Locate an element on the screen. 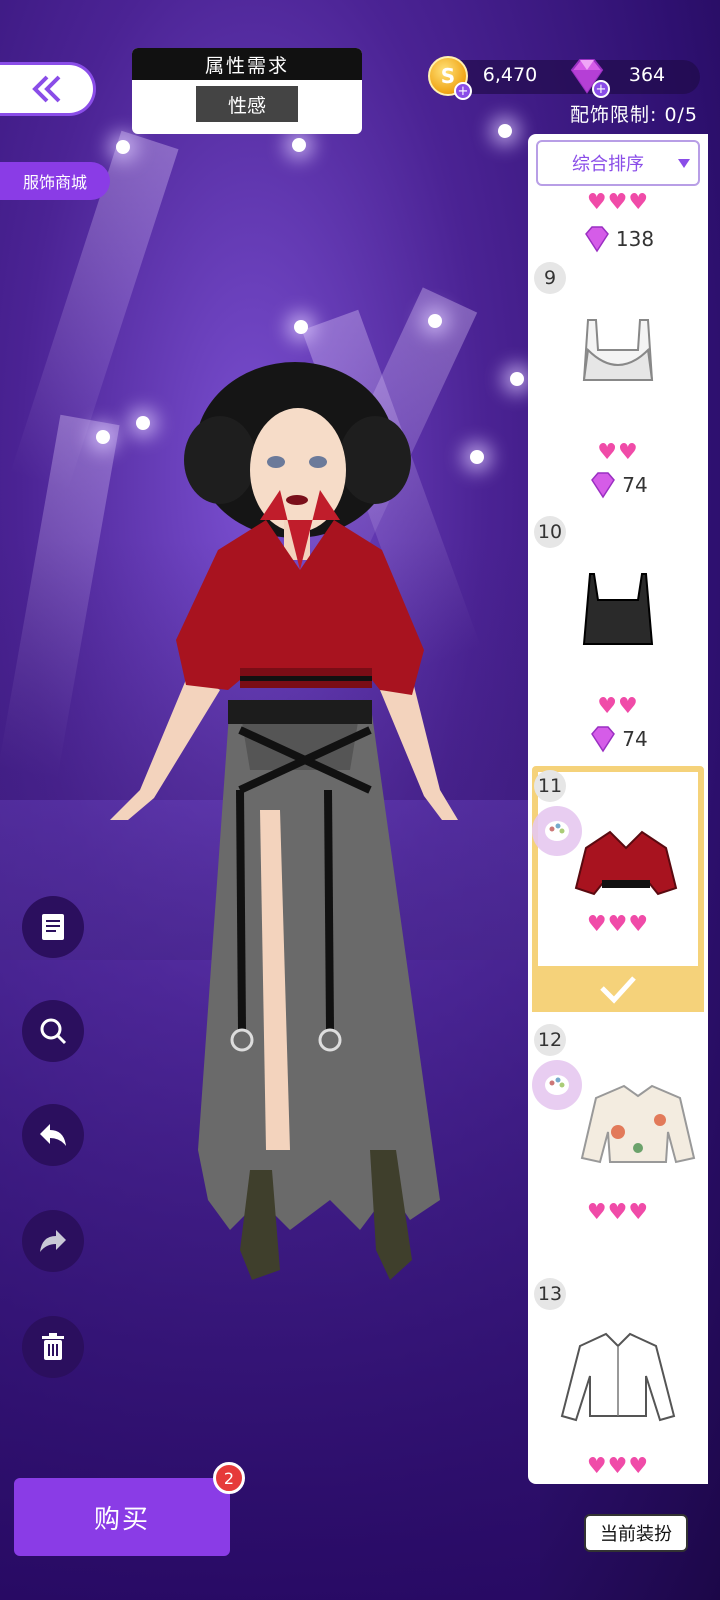 Image resolution: width=720 pixels, height=1600 pixels. attribute-requirement-panel: 属性需求 性感 is located at coordinates (247, 91).